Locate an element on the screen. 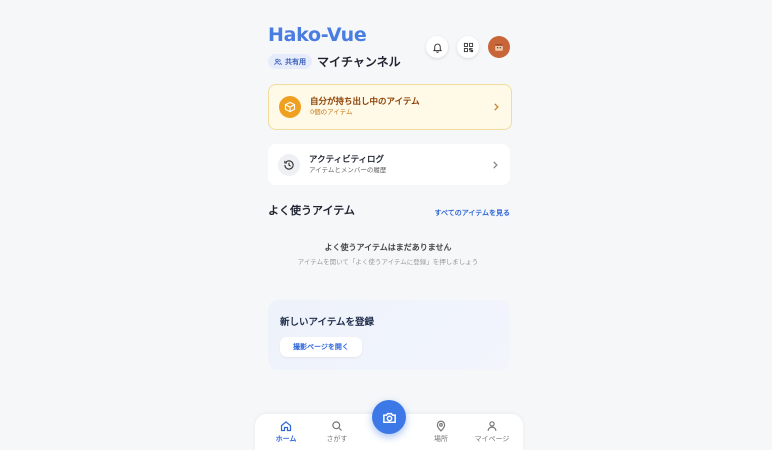 This screenshot has width=772, height=450. camera-button is located at coordinates (389, 417).